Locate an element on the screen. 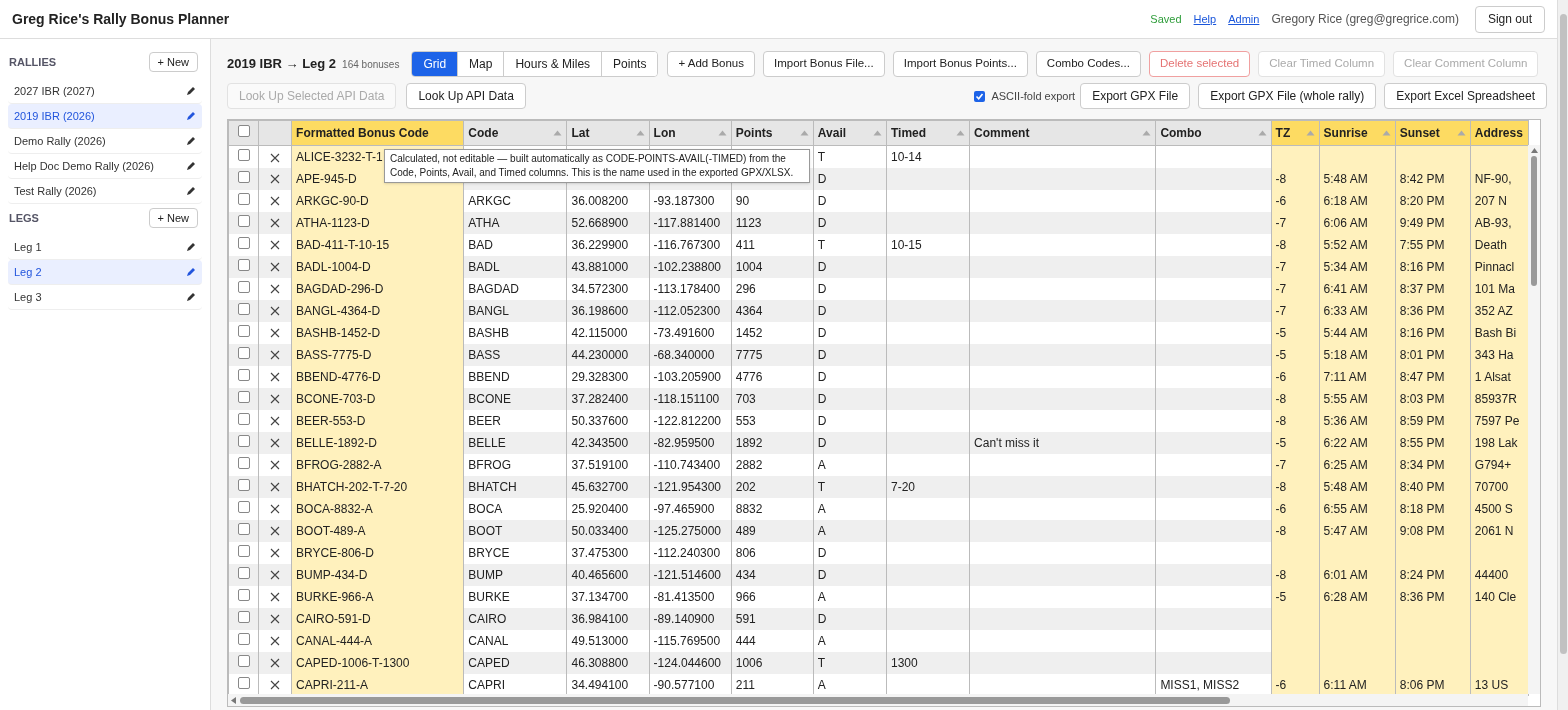  column-header: Sunrise is located at coordinates (1357, 133).